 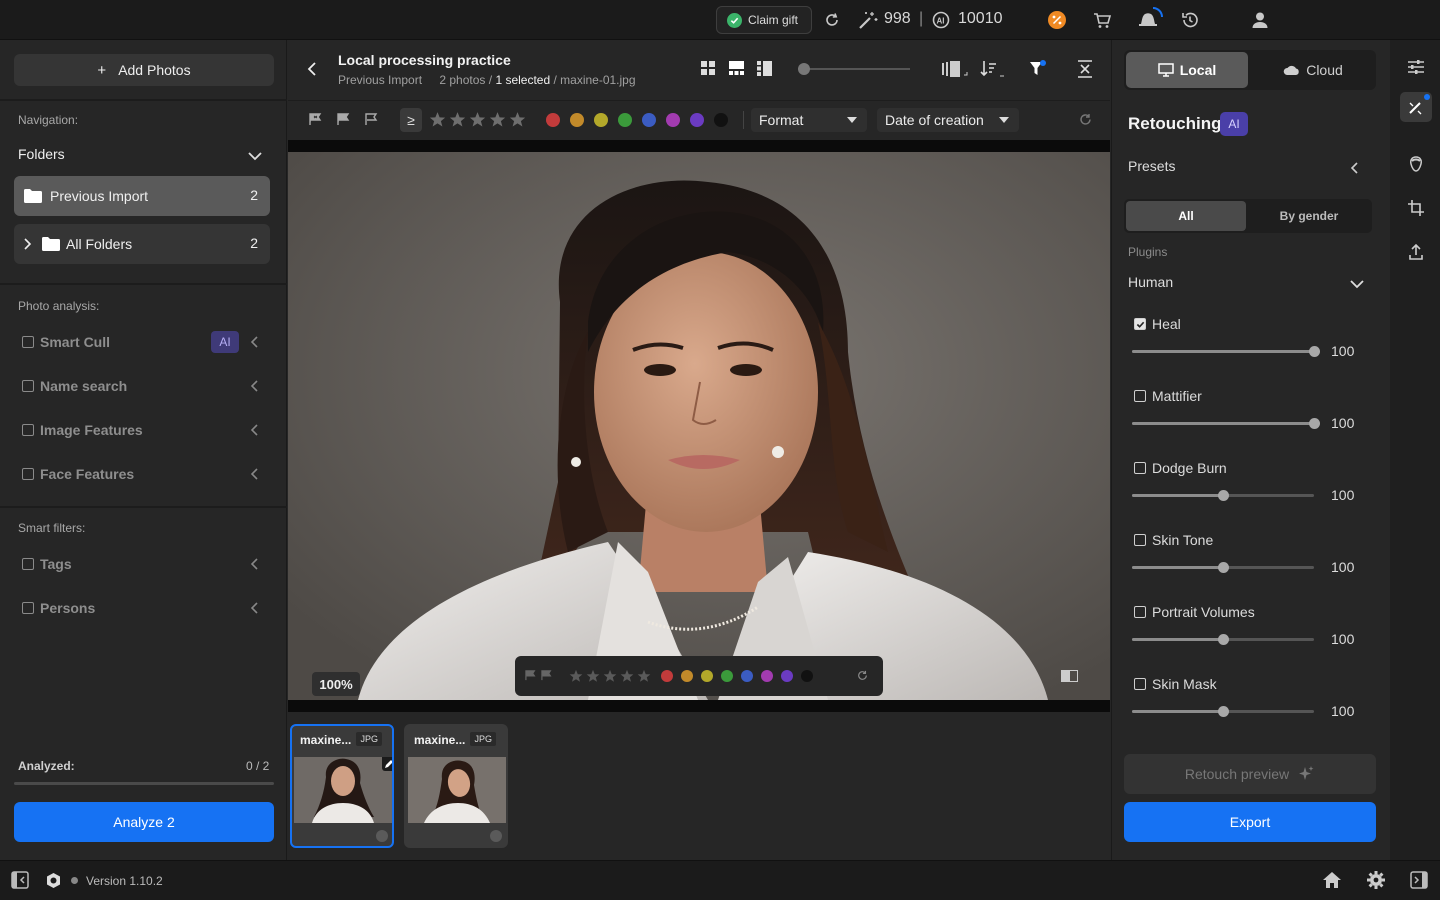 What do you see at coordinates (1085, 119) in the screenshot?
I see `reset-filters-icon` at bounding box center [1085, 119].